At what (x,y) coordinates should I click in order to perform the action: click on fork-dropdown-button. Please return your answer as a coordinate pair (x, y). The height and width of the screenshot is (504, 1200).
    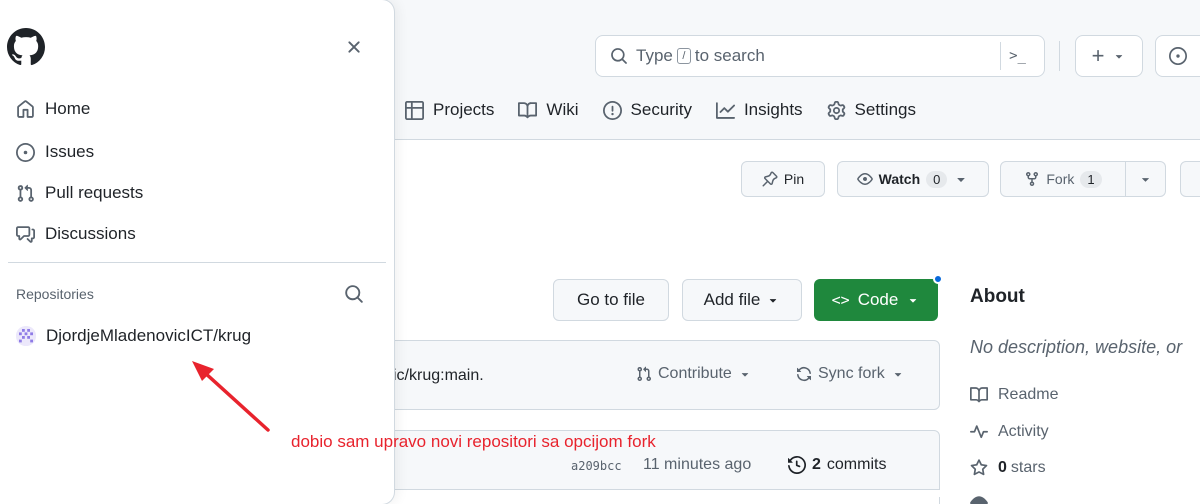
    Looking at the image, I should click on (1146, 179).